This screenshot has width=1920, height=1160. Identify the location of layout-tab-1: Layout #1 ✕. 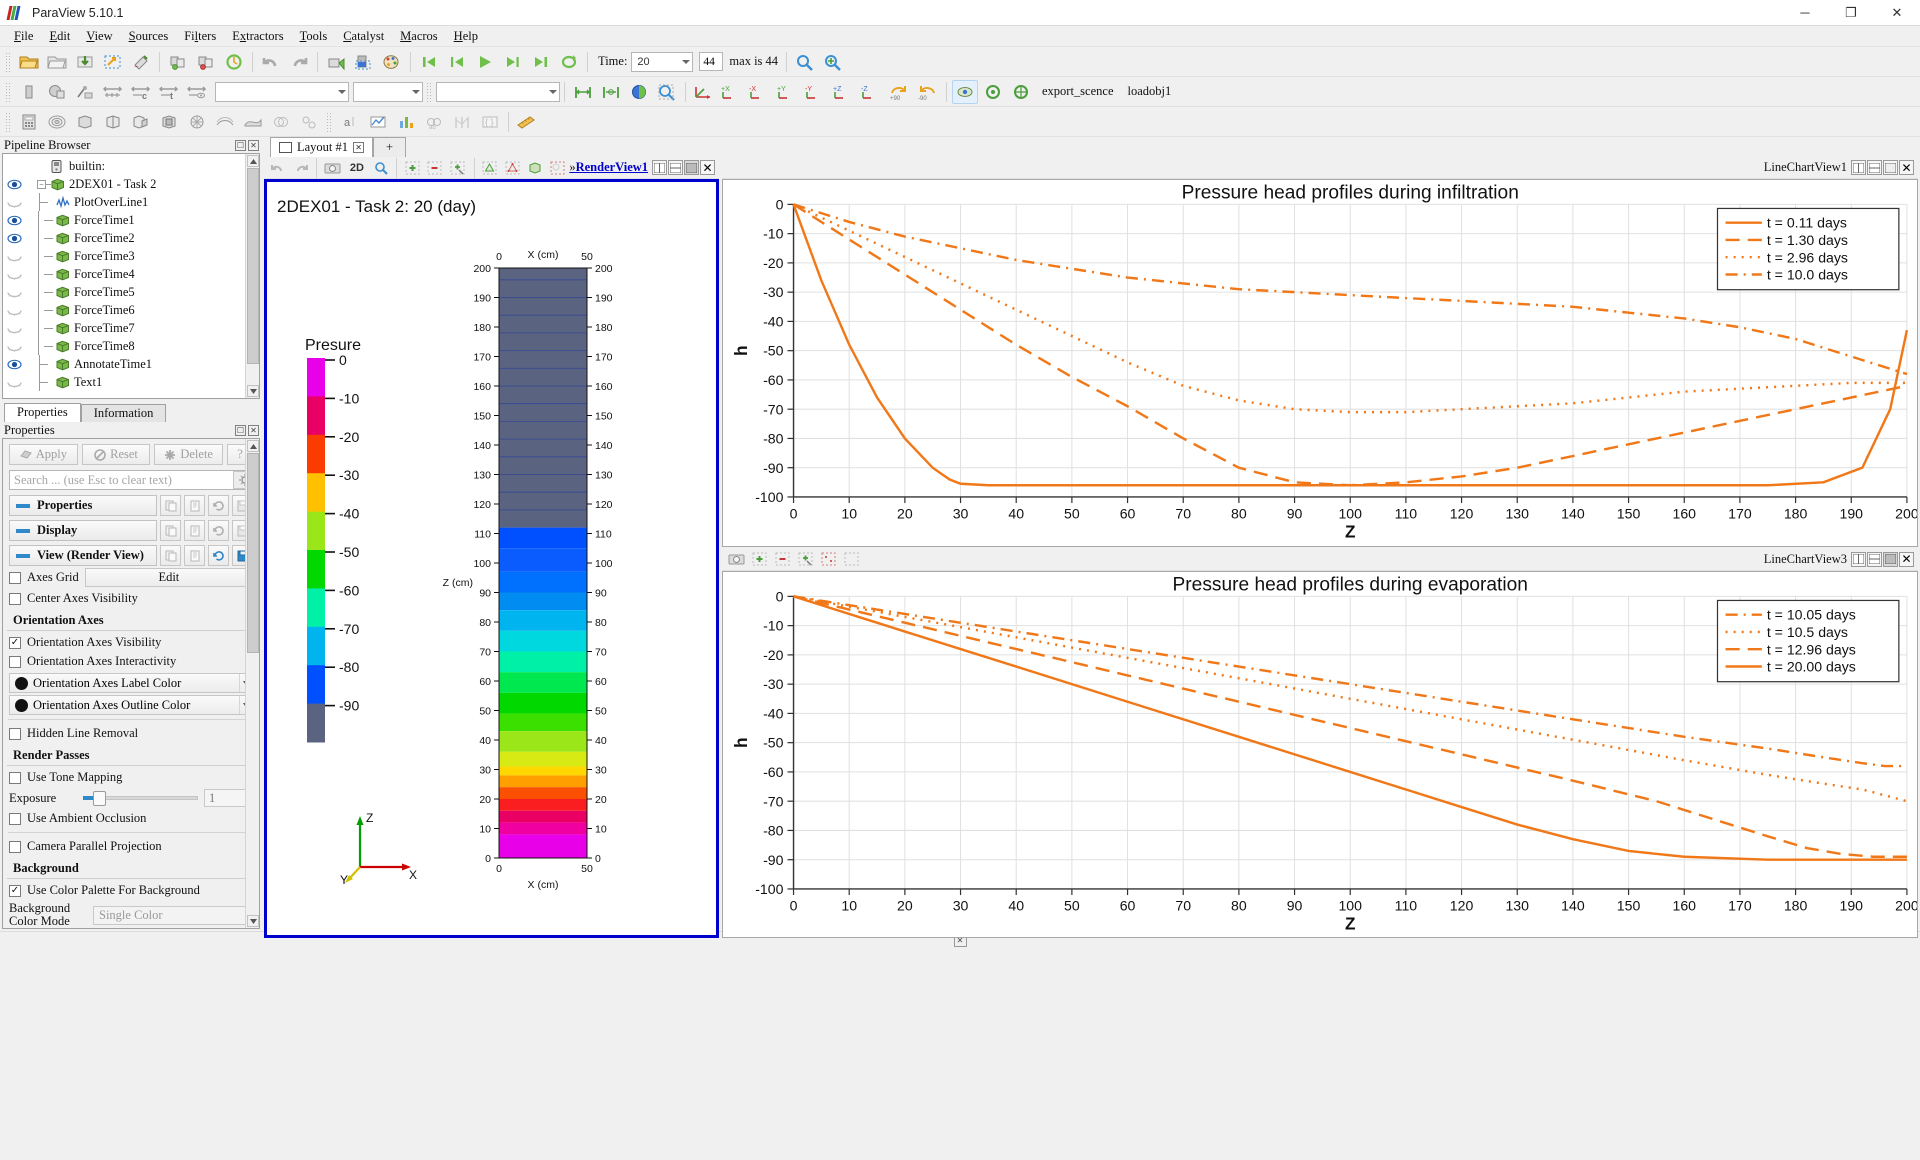
(322, 147).